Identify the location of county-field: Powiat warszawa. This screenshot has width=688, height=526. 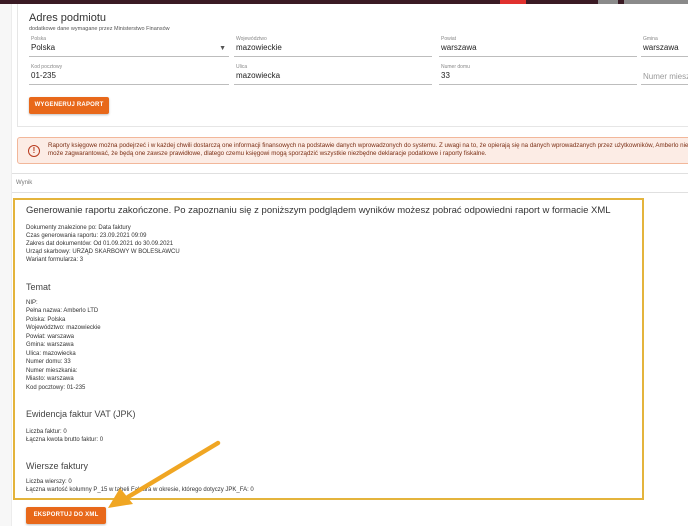
(538, 46).